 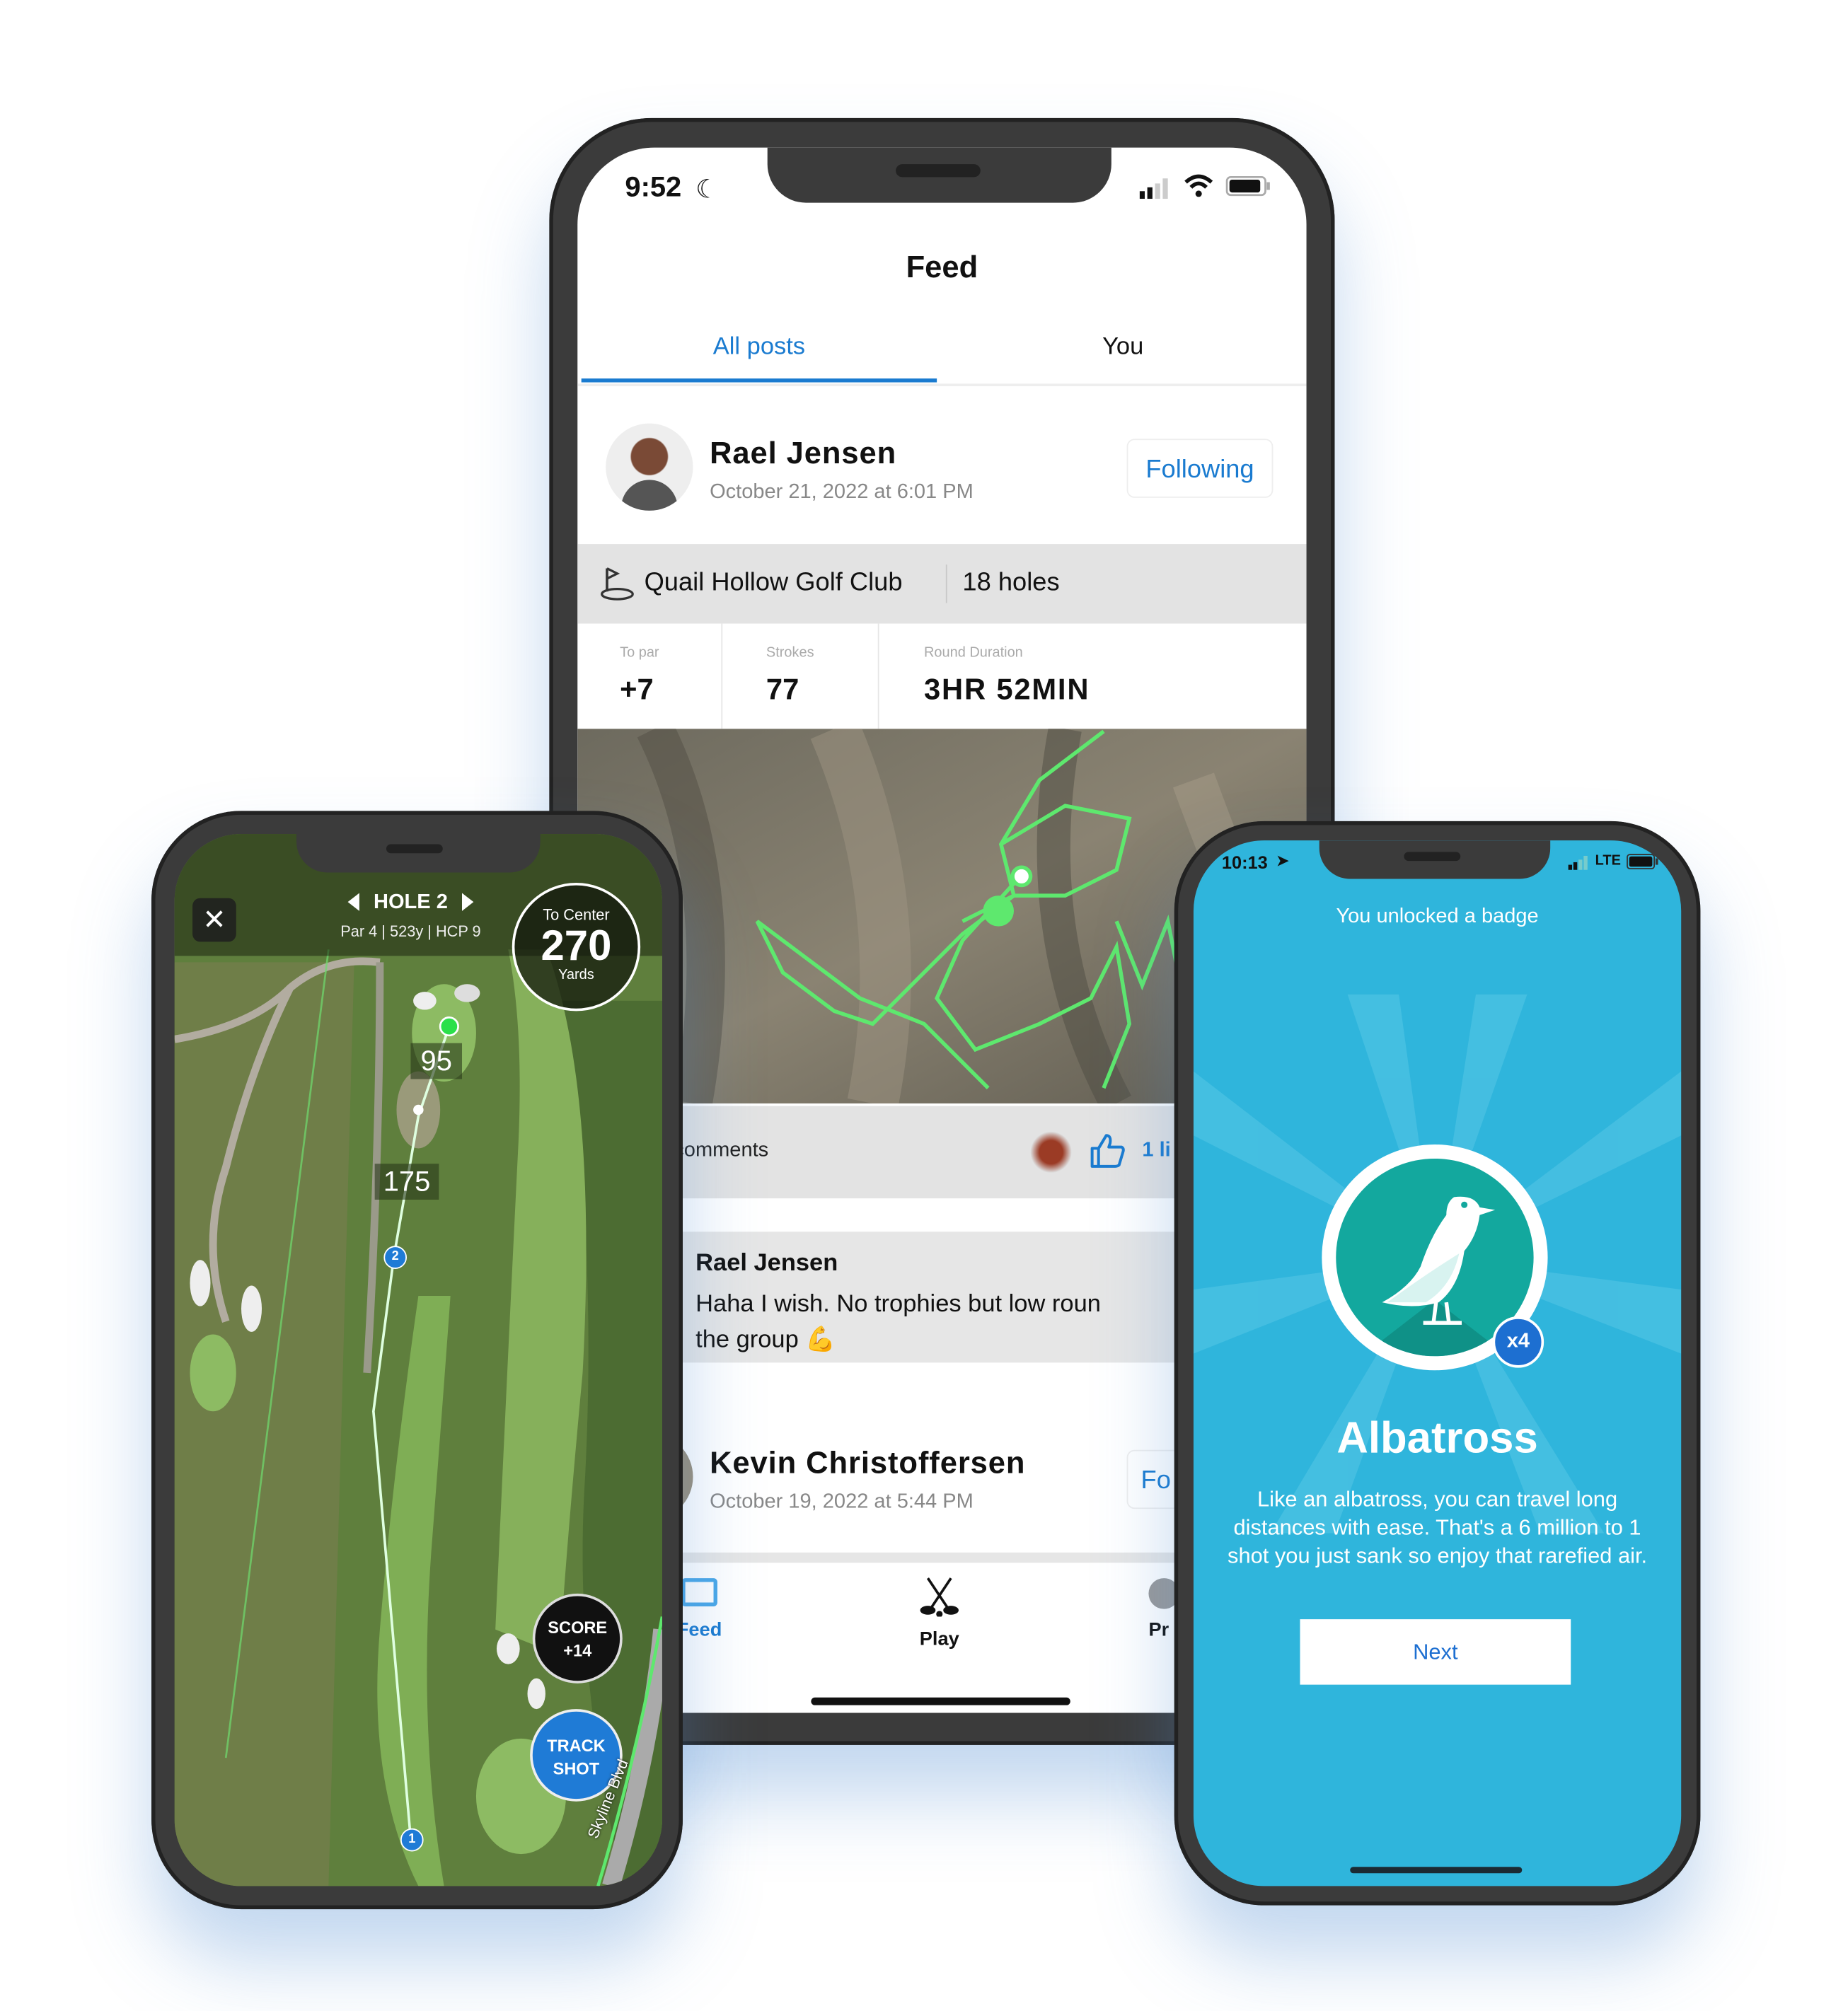 What do you see at coordinates (1156, 1151) in the screenshot?
I see `likes-count: 1 li` at bounding box center [1156, 1151].